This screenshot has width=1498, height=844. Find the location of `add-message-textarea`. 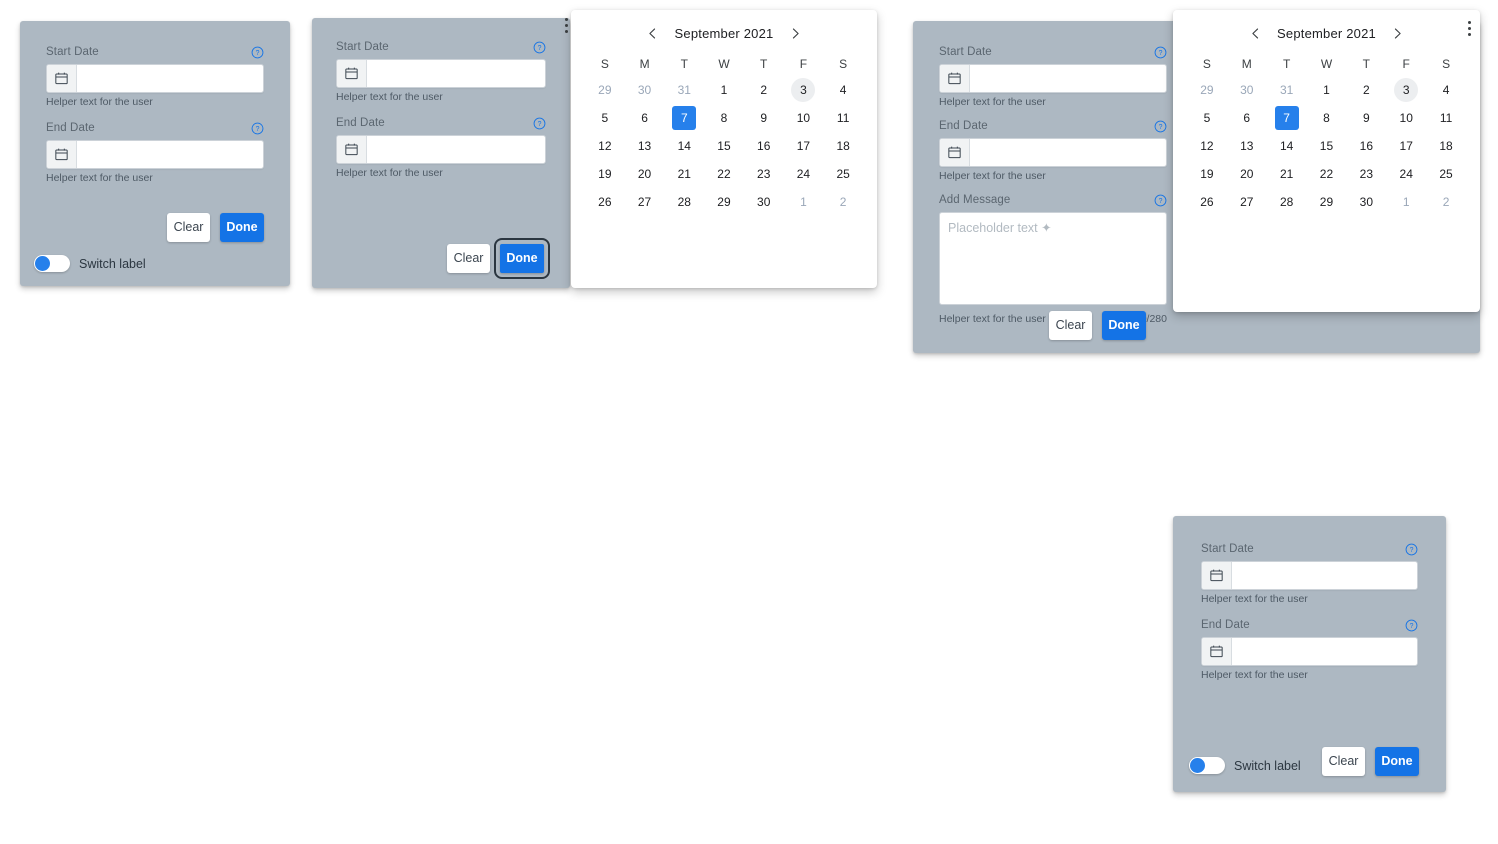

add-message-textarea is located at coordinates (1053, 258).